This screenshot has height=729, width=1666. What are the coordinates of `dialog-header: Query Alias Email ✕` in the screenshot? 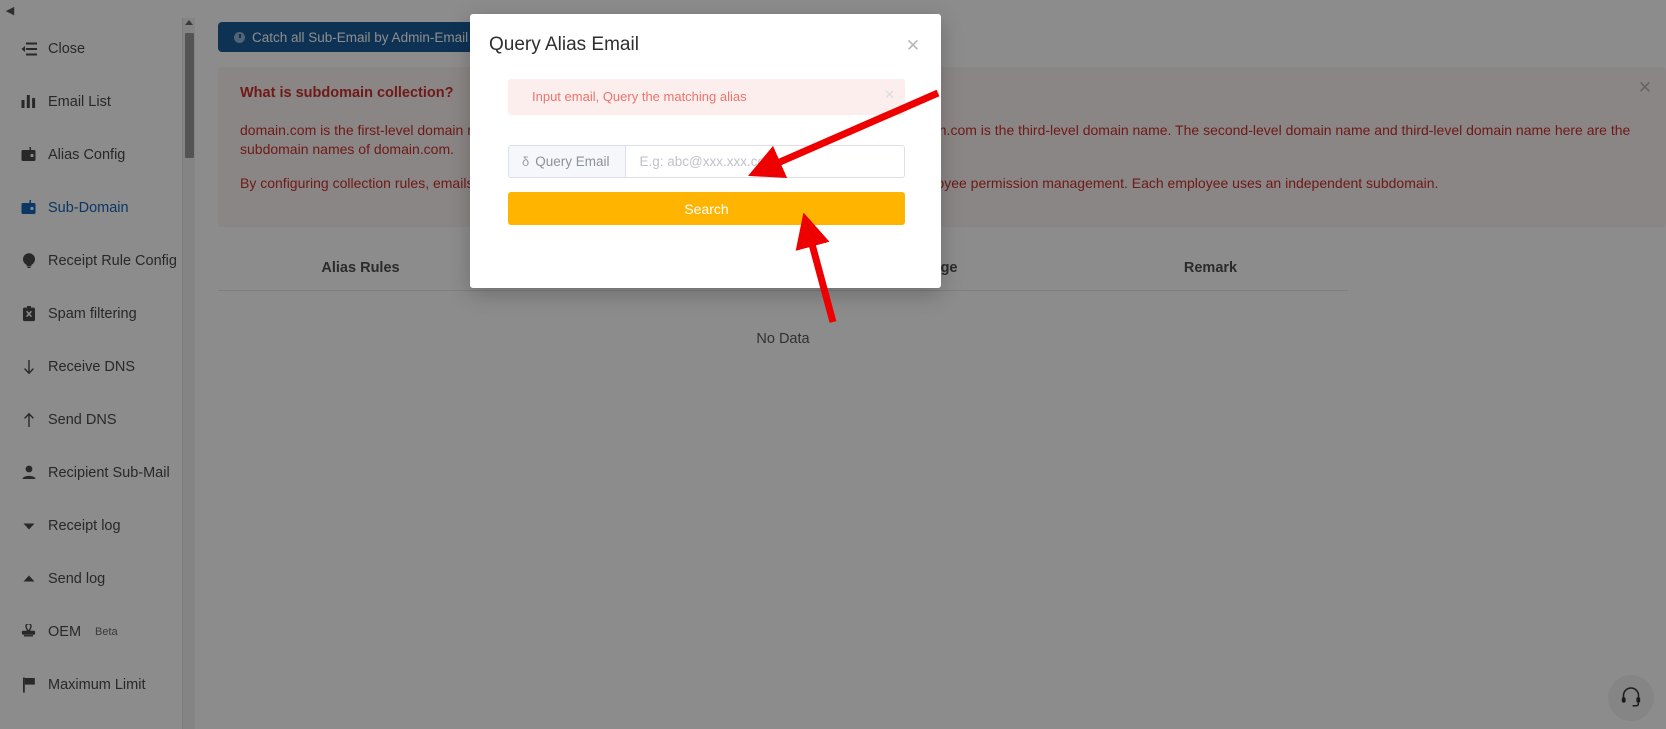 It's located at (705, 35).